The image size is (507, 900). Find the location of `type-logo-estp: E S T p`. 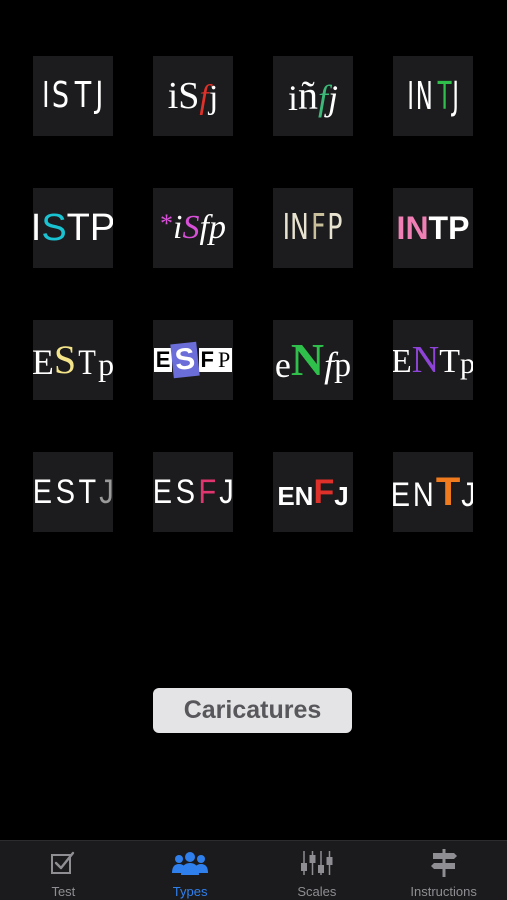

type-logo-estp: E S T p is located at coordinates (73, 359).